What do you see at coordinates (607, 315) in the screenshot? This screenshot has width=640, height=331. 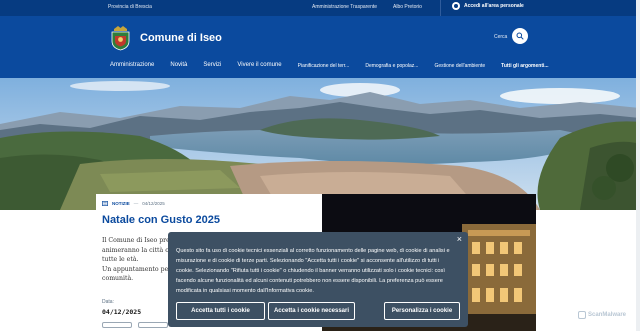 I see `watermark-text: ScanMalware` at bounding box center [607, 315].